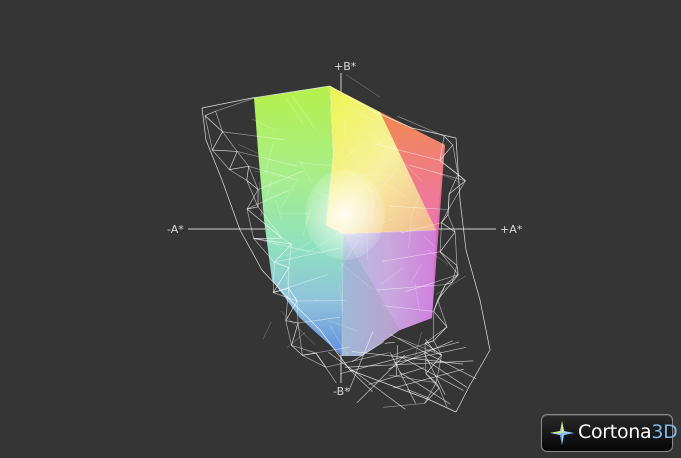 The height and width of the screenshot is (458, 681). I want to click on axis-label-minus-b: -B*, so click(341, 391).